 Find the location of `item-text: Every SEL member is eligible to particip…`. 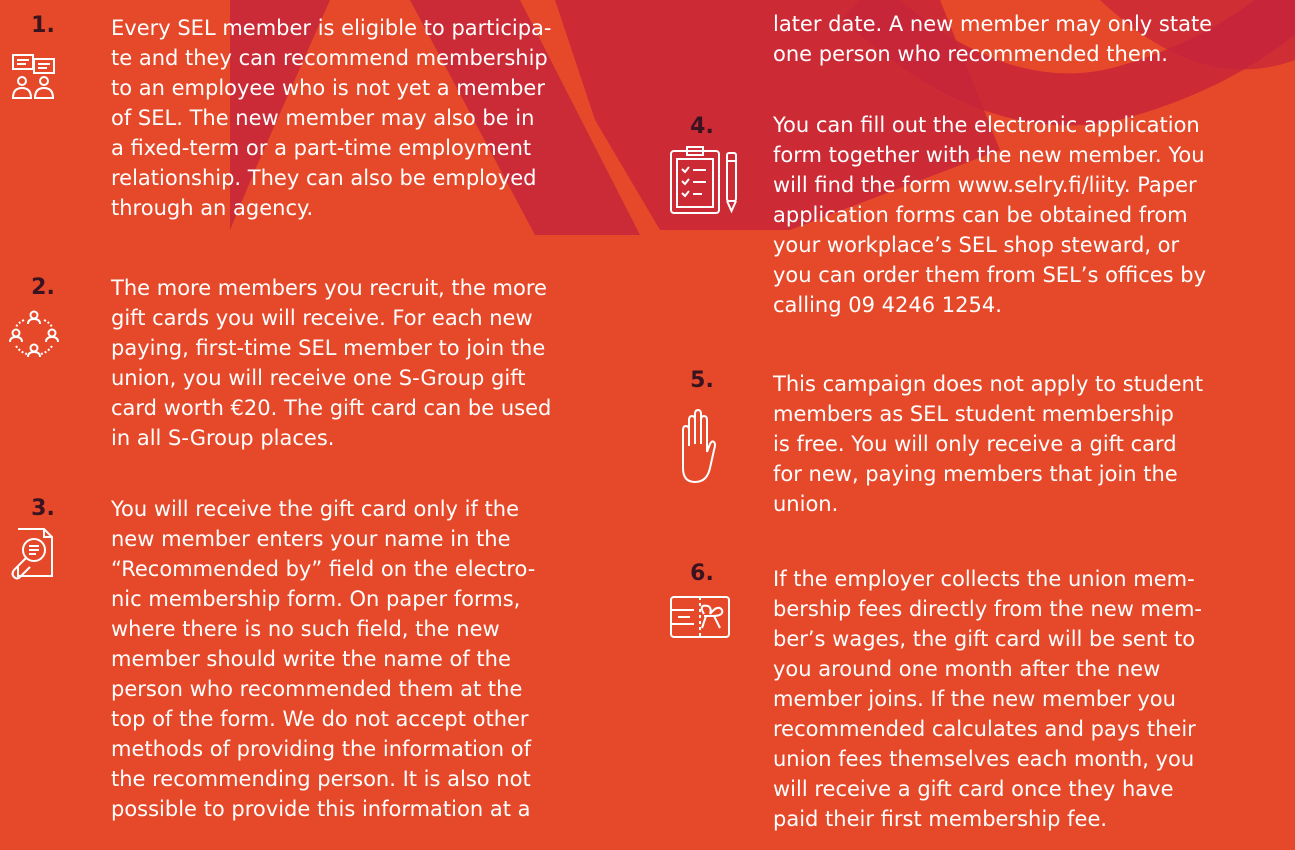

item-text: Every SEL member is eligible to particip… is located at coordinates (331, 118).